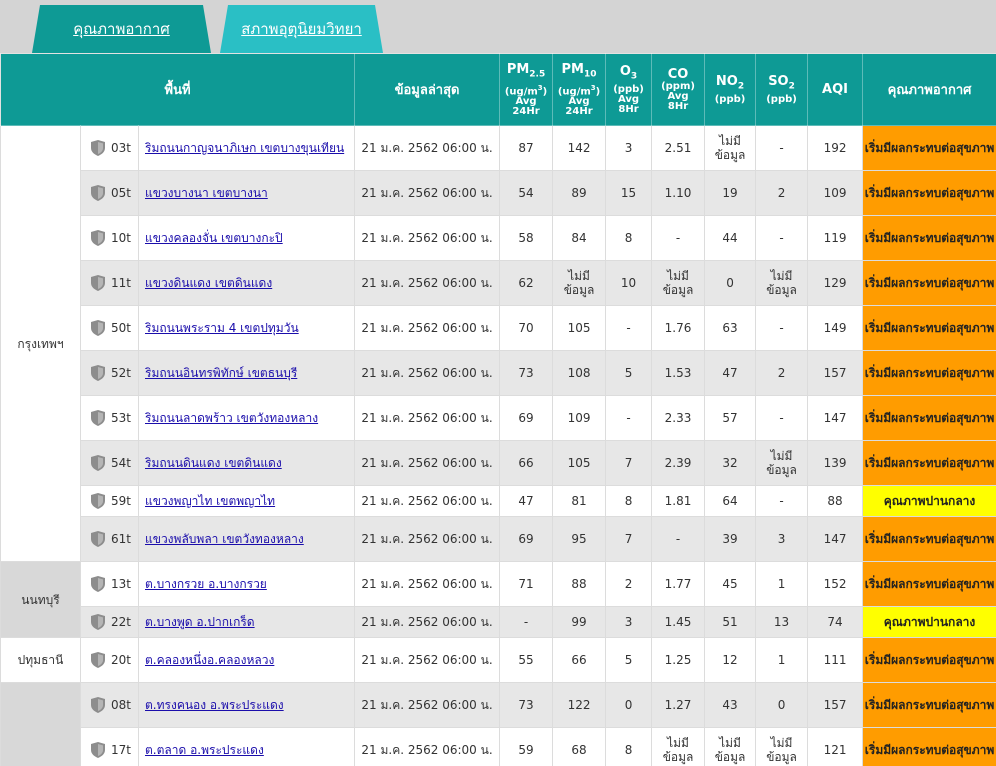 The width and height of the screenshot is (996, 766). I want to click on no2-value: 44, so click(730, 238).